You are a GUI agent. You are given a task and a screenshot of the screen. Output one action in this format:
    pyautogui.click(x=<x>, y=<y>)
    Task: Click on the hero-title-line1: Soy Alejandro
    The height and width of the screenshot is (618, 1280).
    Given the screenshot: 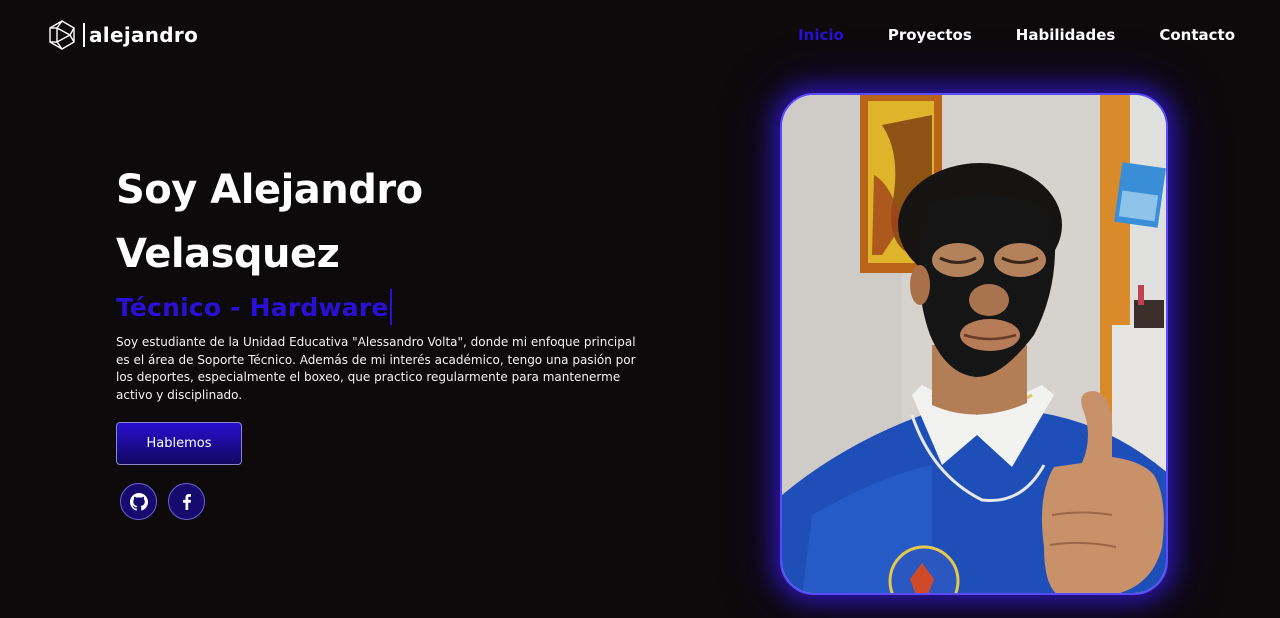 What is the action you would take?
    pyautogui.click(x=269, y=190)
    